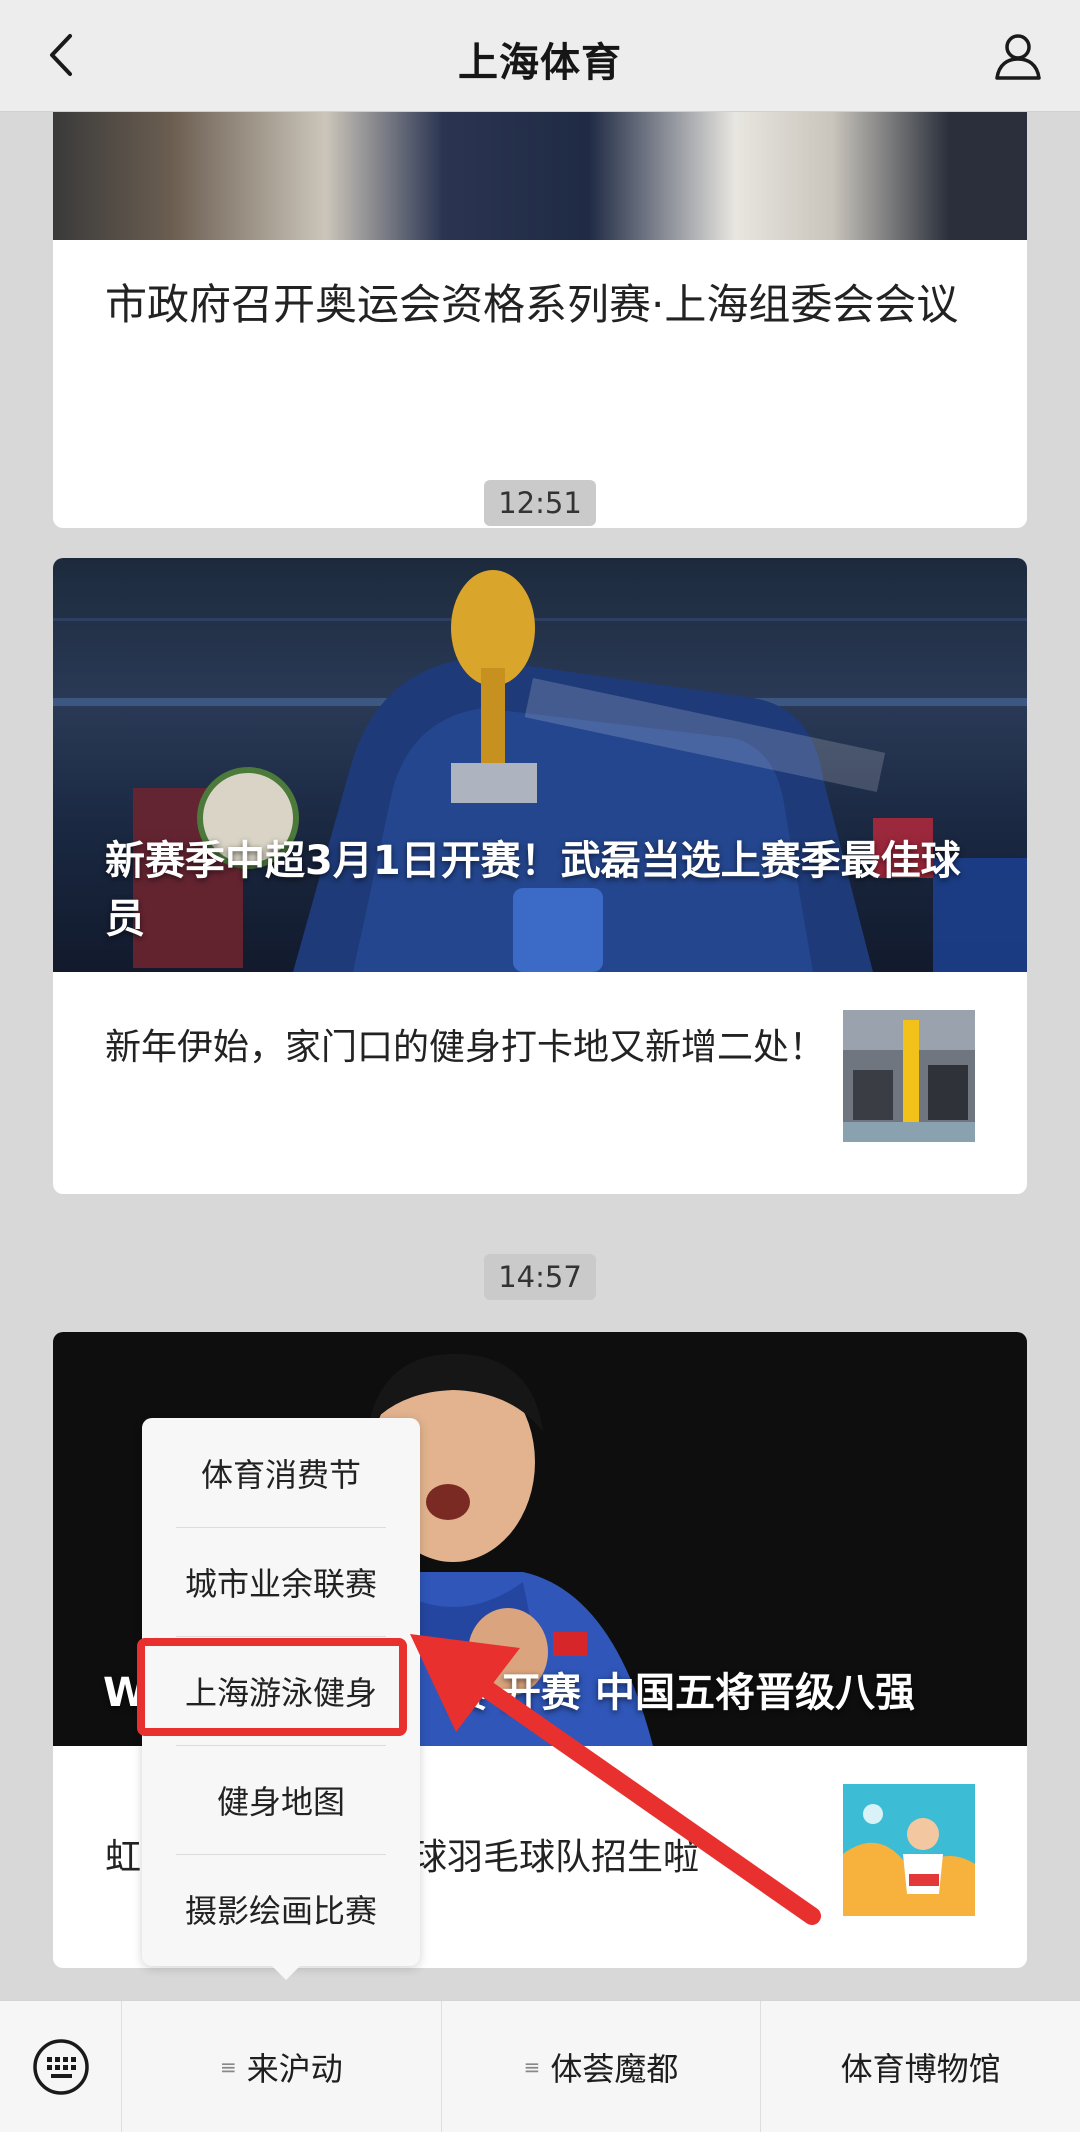 This screenshot has width=1080, height=2132. I want to click on tab-label: 体荟魔都, so click(614, 2068).